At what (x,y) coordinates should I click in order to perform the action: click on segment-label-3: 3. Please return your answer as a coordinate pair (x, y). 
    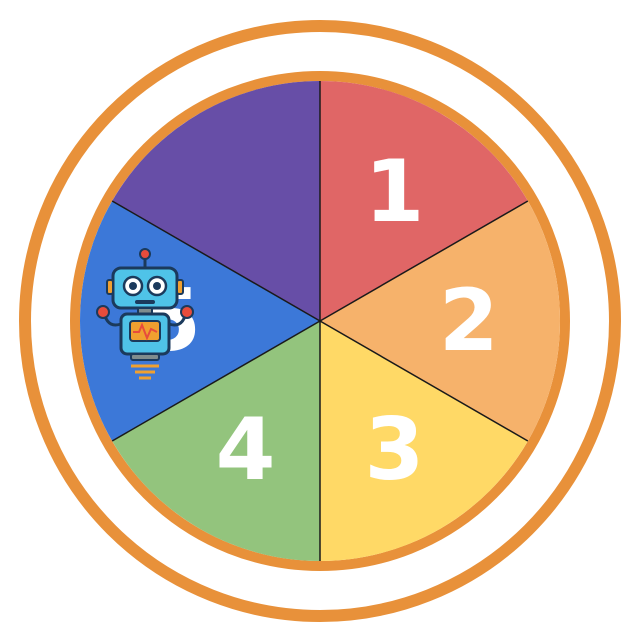
    Looking at the image, I should click on (394, 450).